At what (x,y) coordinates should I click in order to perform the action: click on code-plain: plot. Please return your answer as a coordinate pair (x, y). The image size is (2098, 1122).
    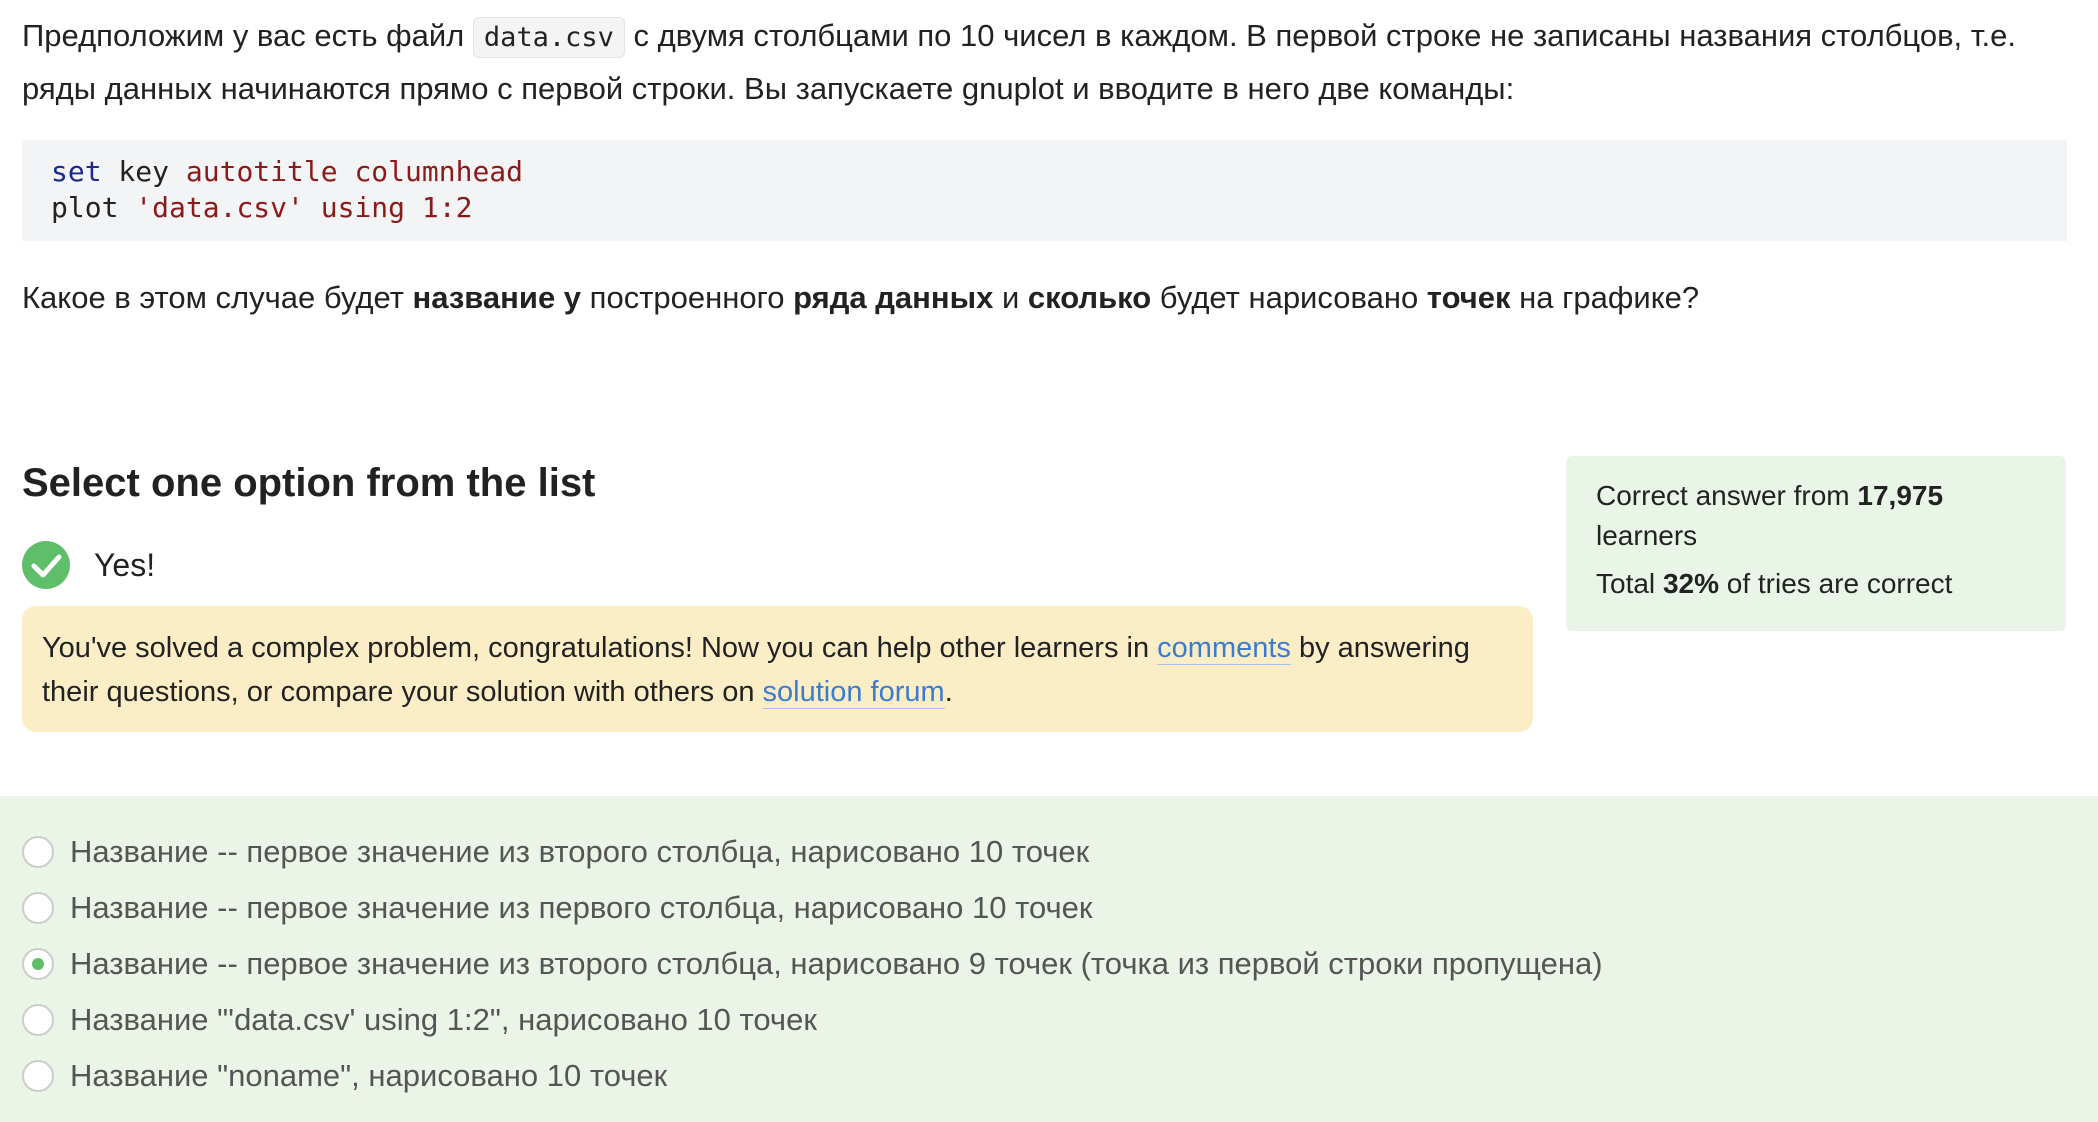
    Looking at the image, I should click on (93, 207).